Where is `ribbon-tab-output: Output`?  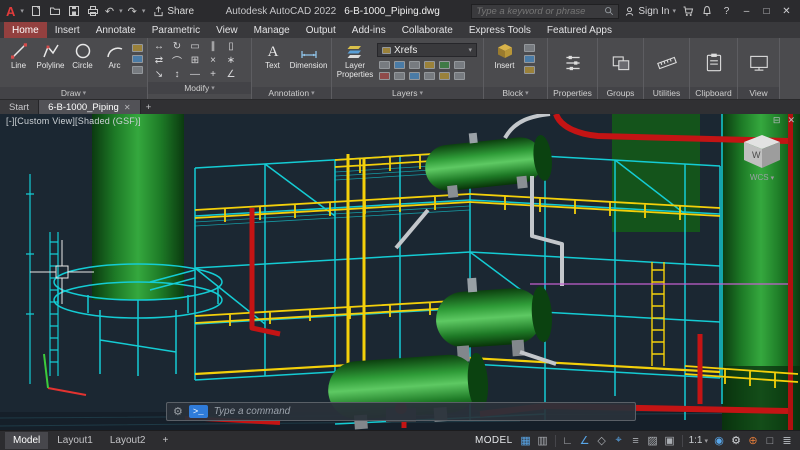
ribbon-tab-output: Output is located at coordinates (321, 30).